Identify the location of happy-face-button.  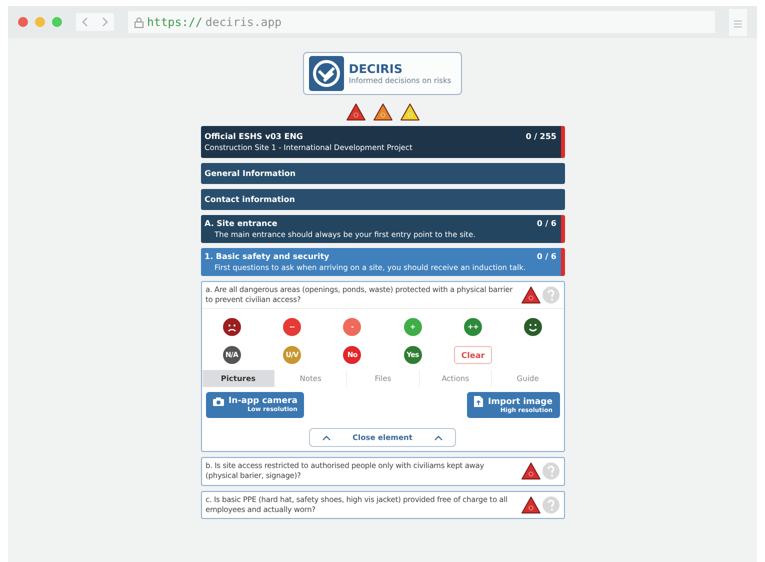
(533, 327).